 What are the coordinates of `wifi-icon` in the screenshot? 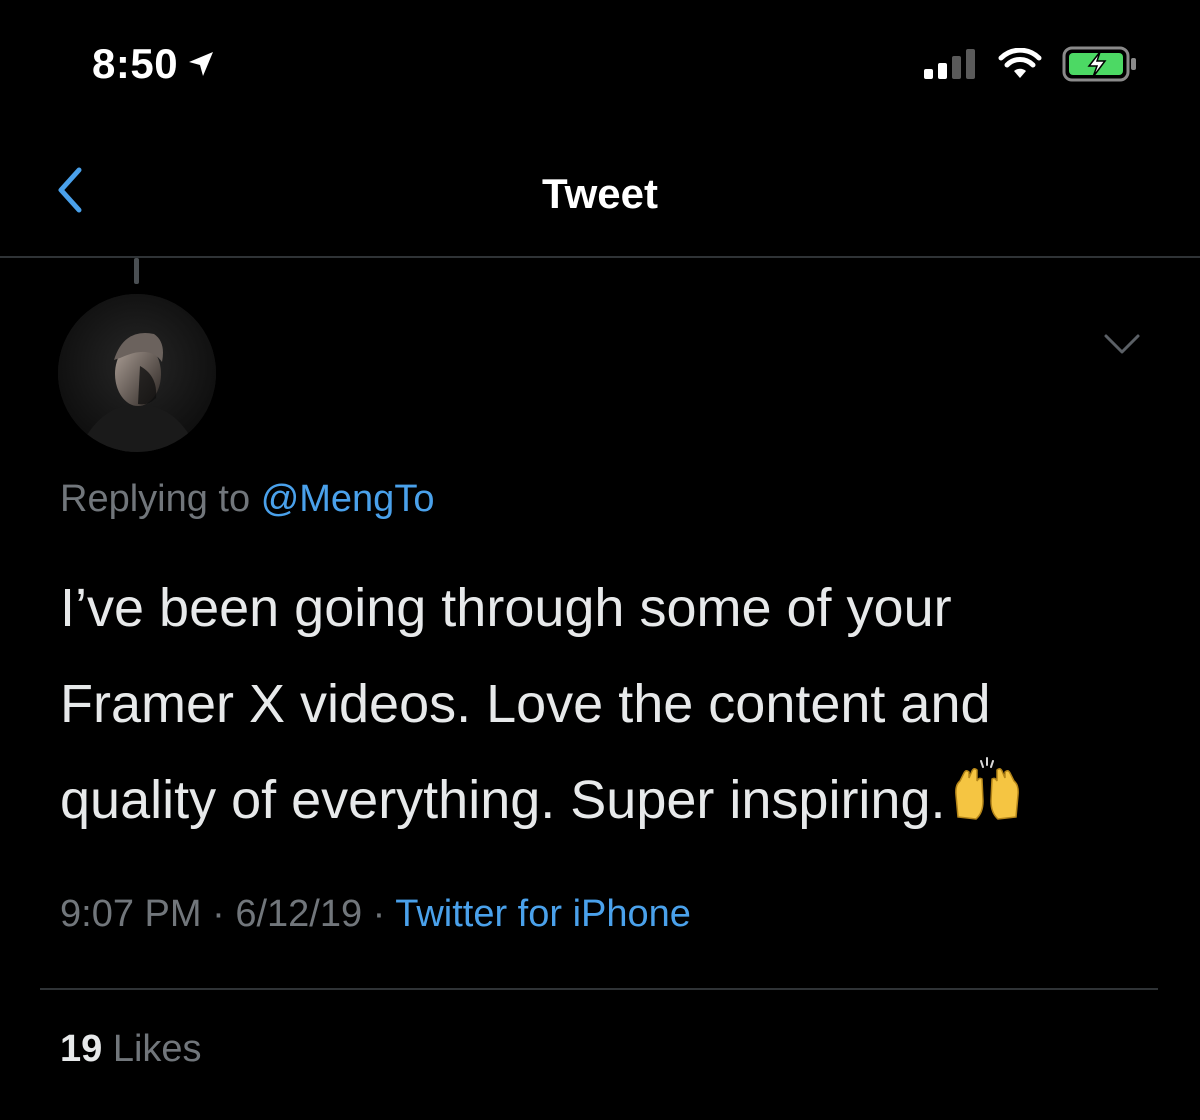 It's located at (1020, 66).